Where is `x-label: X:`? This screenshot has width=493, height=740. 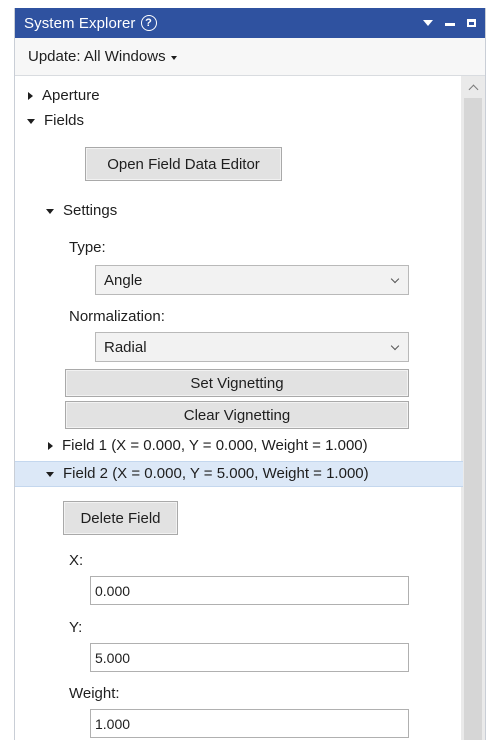 x-label: X: is located at coordinates (76, 560).